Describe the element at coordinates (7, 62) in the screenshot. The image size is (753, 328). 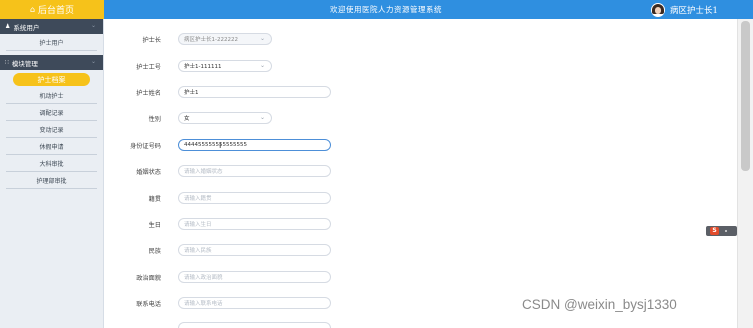
I see `grid-icon: ∷` at that location.